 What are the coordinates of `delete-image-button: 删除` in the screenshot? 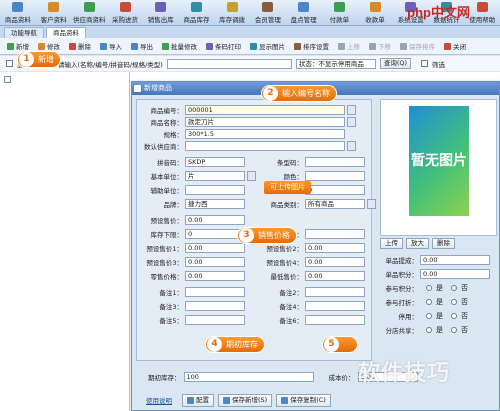 It's located at (443, 243).